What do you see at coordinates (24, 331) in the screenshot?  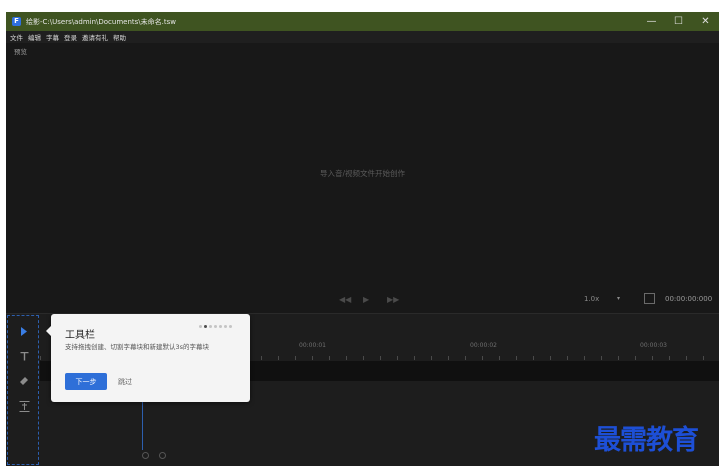 I see `select-tool-icon` at bounding box center [24, 331].